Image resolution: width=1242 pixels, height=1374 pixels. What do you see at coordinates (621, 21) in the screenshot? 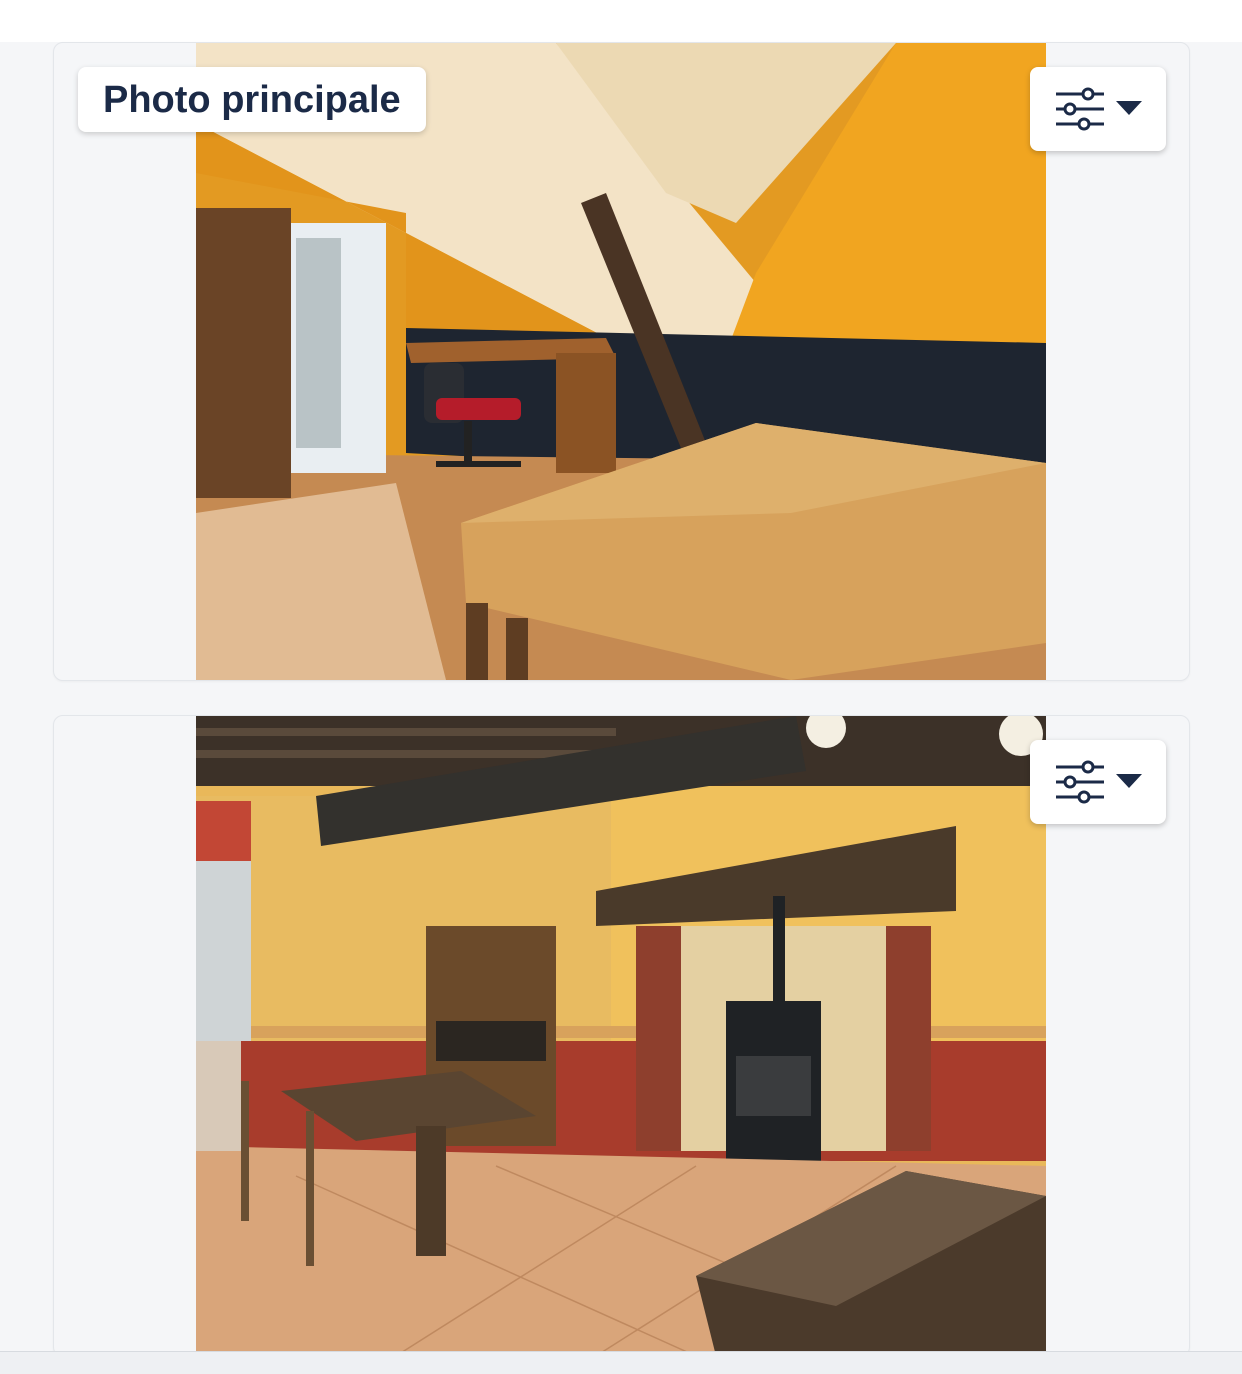
I see `top-strip` at bounding box center [621, 21].